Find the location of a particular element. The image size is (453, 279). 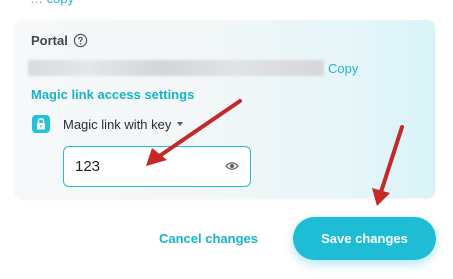

magic-link-mode-select: Magic link with key is located at coordinates (123, 124).